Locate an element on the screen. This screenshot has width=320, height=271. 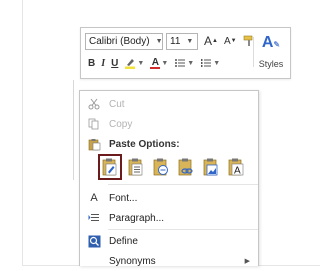
highlight-button: ▼ is located at coordinates (134, 63).